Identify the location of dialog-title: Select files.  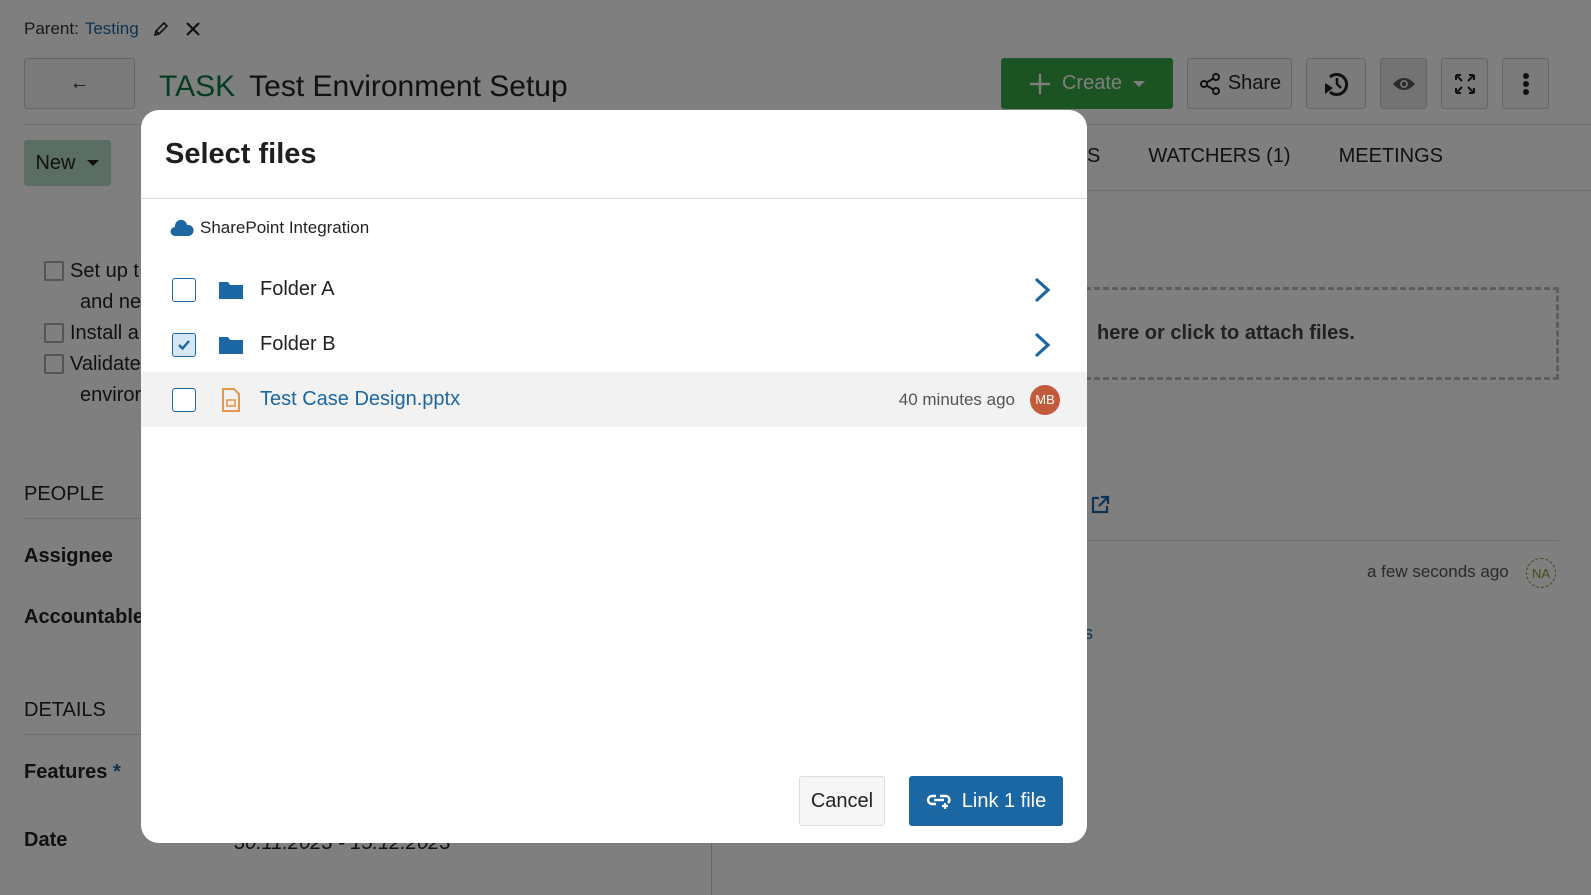
(241, 153).